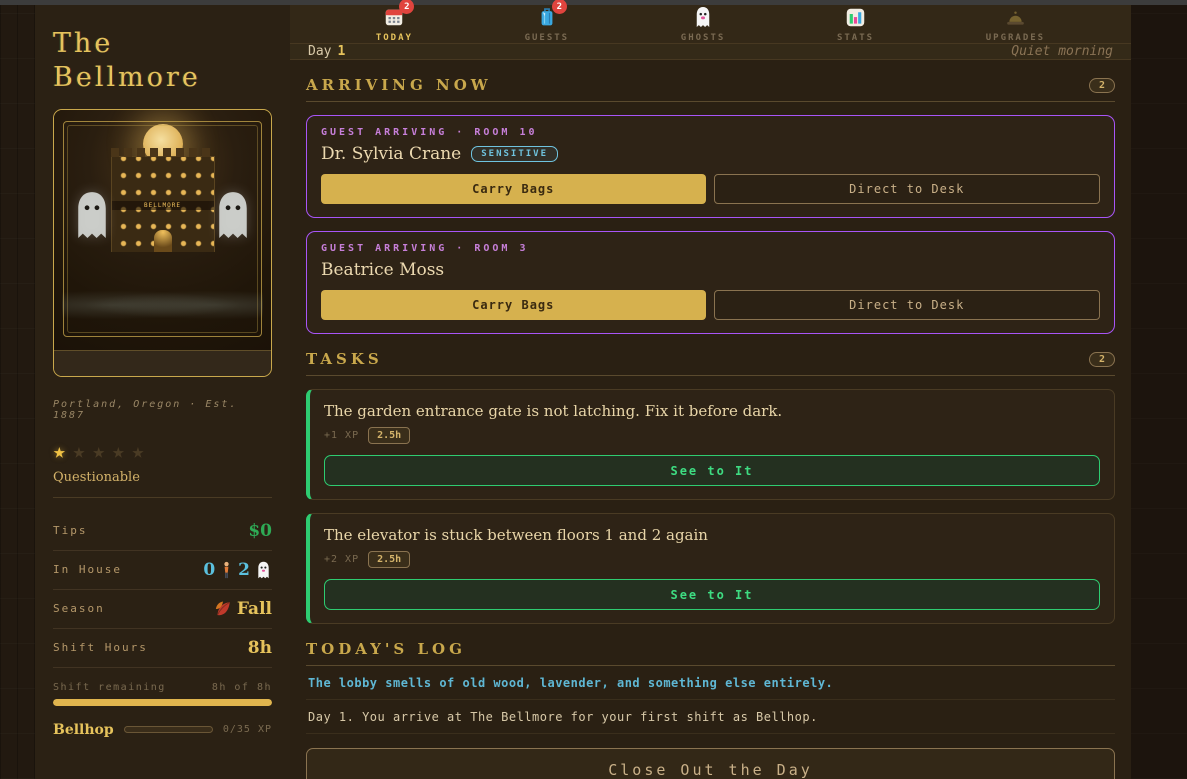 The height and width of the screenshot is (779, 1187). Describe the element at coordinates (856, 17) in the screenshot. I see `bar-chart-icon` at that location.